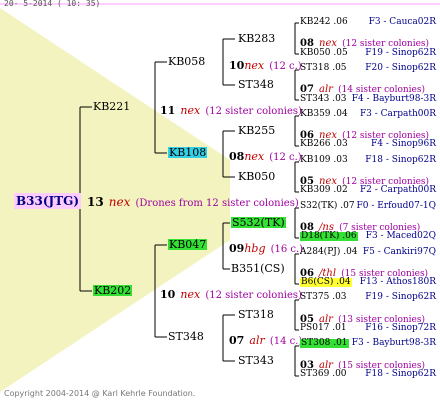 The height and width of the screenshot is (400, 440). Describe the element at coordinates (95, 202) in the screenshot. I see `root-num: 13` at that location.